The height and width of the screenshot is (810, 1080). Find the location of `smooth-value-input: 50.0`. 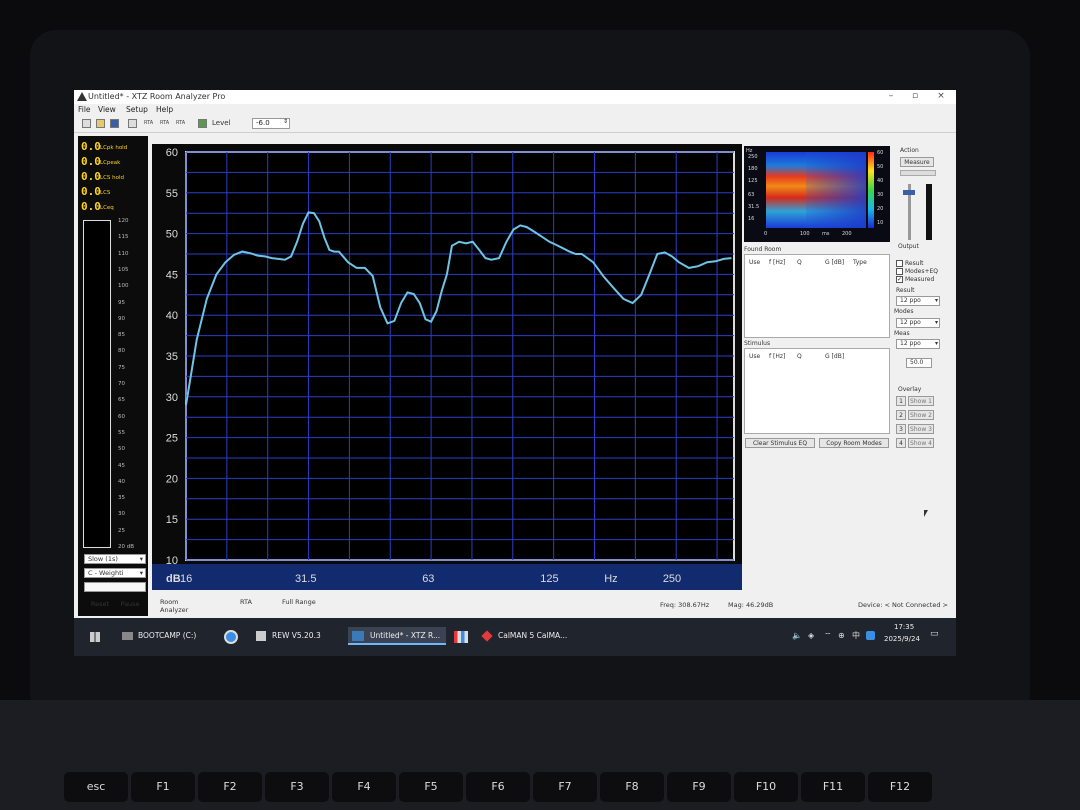

smooth-value-input: 50.0 is located at coordinates (919, 363).